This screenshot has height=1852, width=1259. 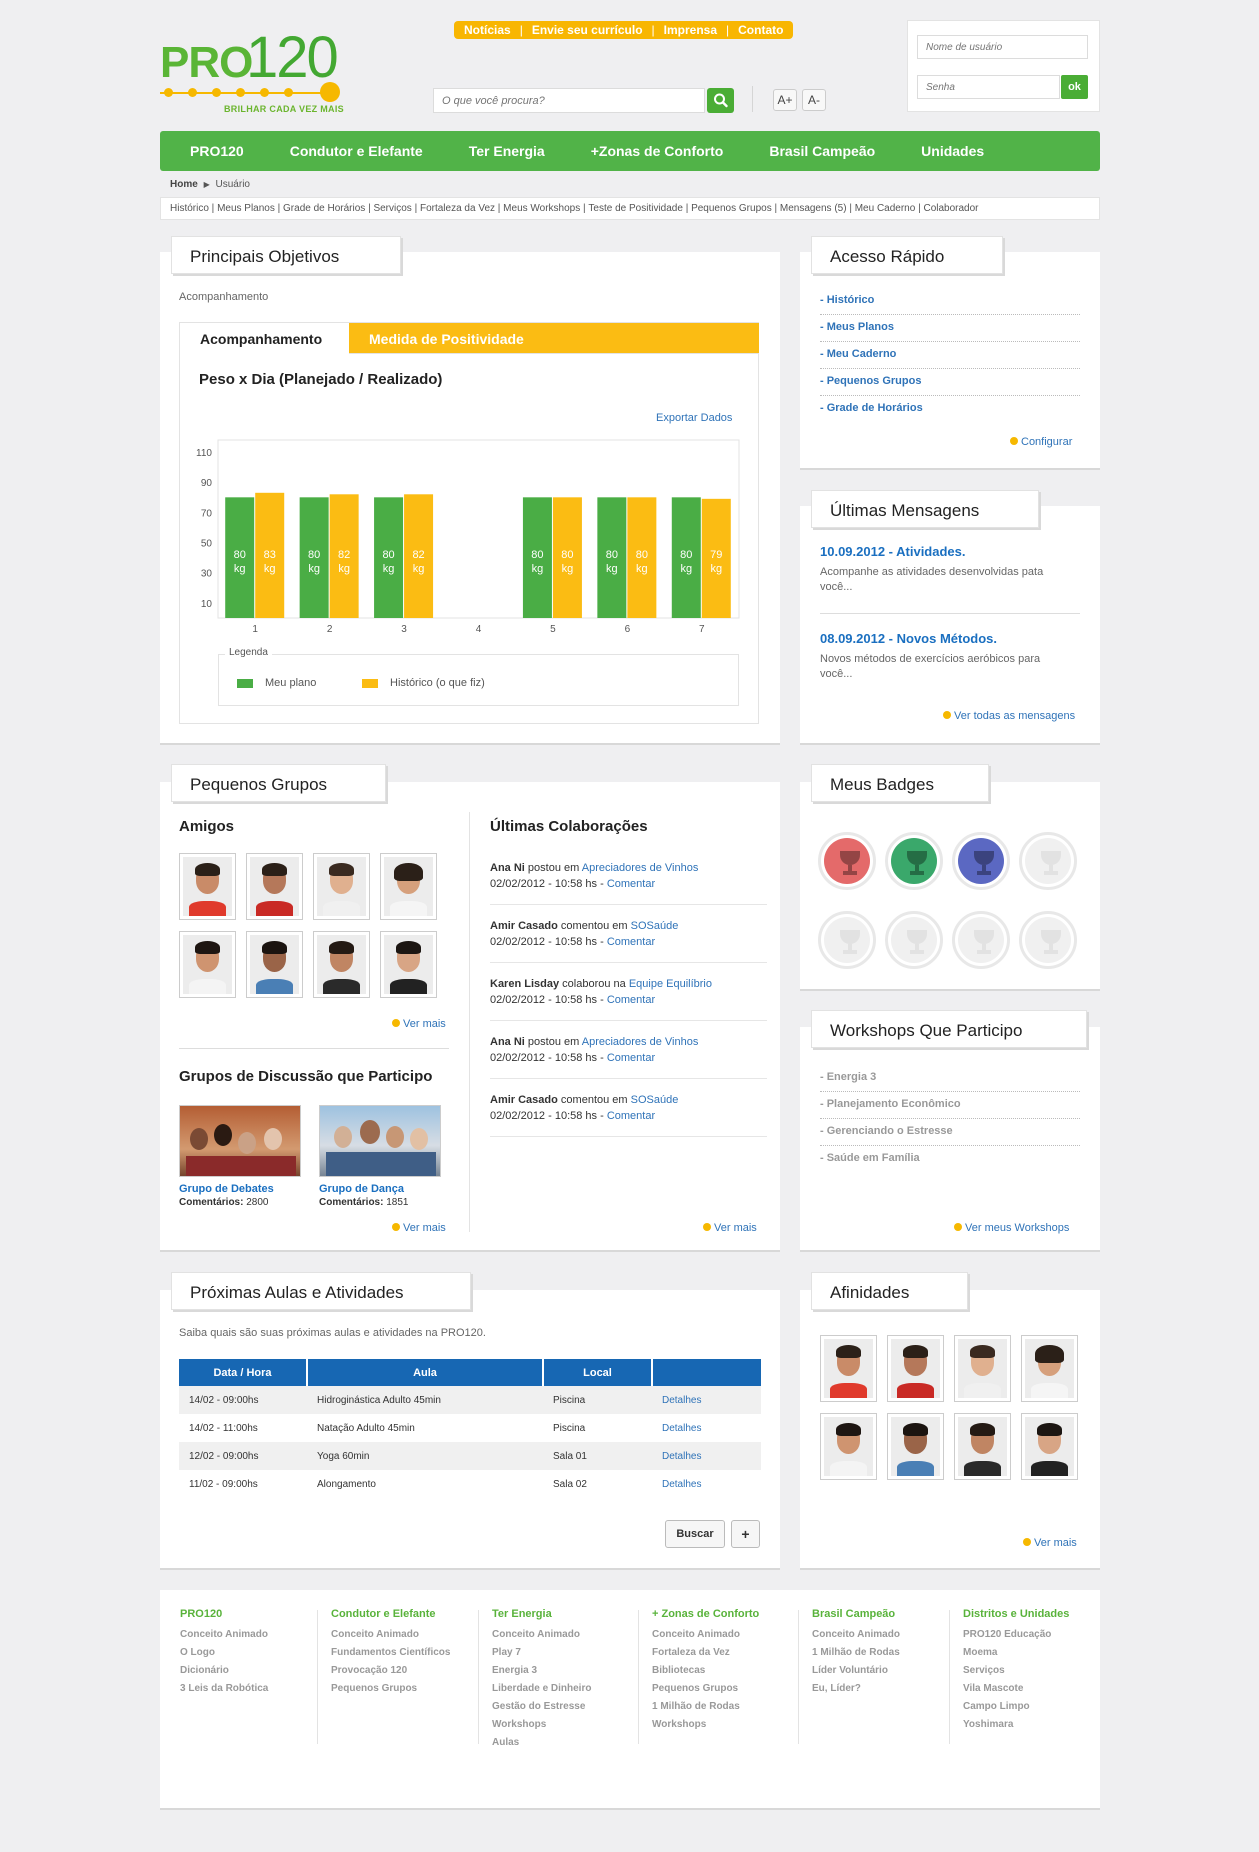 I want to click on footer-heading: Condutor e Elefante, so click(x=390, y=1614).